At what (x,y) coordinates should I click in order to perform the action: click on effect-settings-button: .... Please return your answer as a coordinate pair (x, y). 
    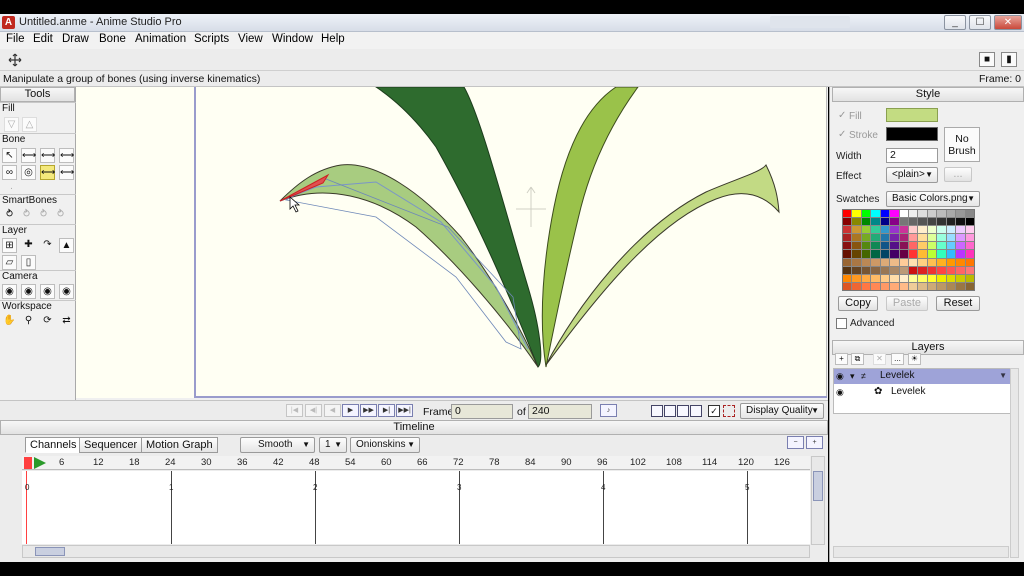
    Looking at the image, I should click on (958, 174).